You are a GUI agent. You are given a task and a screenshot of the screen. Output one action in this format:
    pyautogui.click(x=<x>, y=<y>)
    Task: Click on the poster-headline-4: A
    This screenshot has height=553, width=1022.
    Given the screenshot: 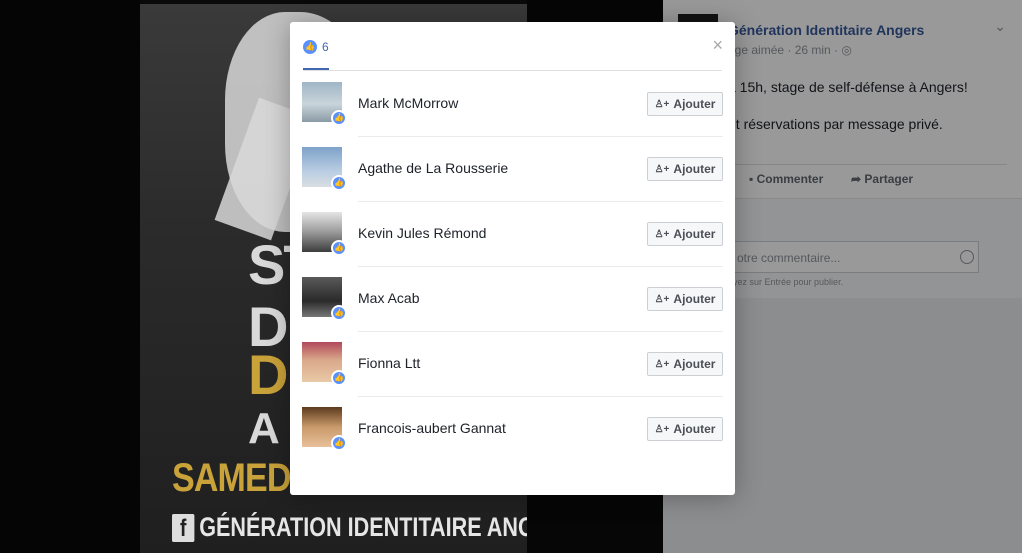 What is the action you would take?
    pyautogui.click(x=264, y=428)
    